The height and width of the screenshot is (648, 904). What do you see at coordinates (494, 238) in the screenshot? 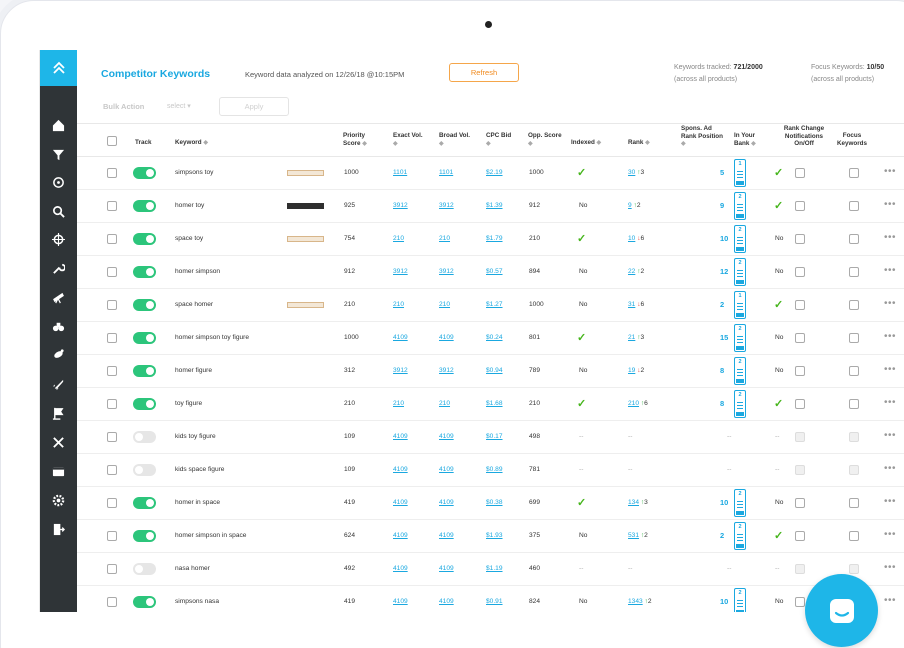
I see `cpc-bid-link: $1.79` at bounding box center [494, 238].